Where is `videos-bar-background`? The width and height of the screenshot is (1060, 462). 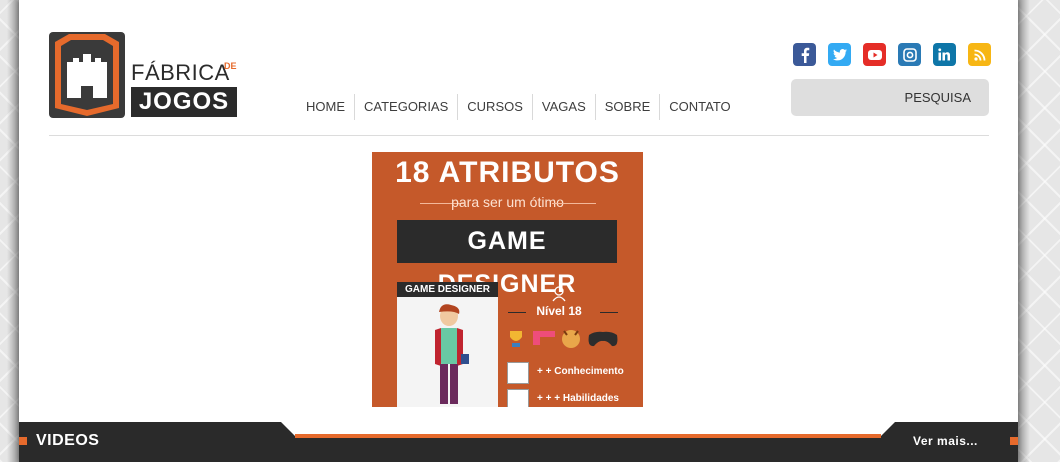 videos-bar-background is located at coordinates (518, 442).